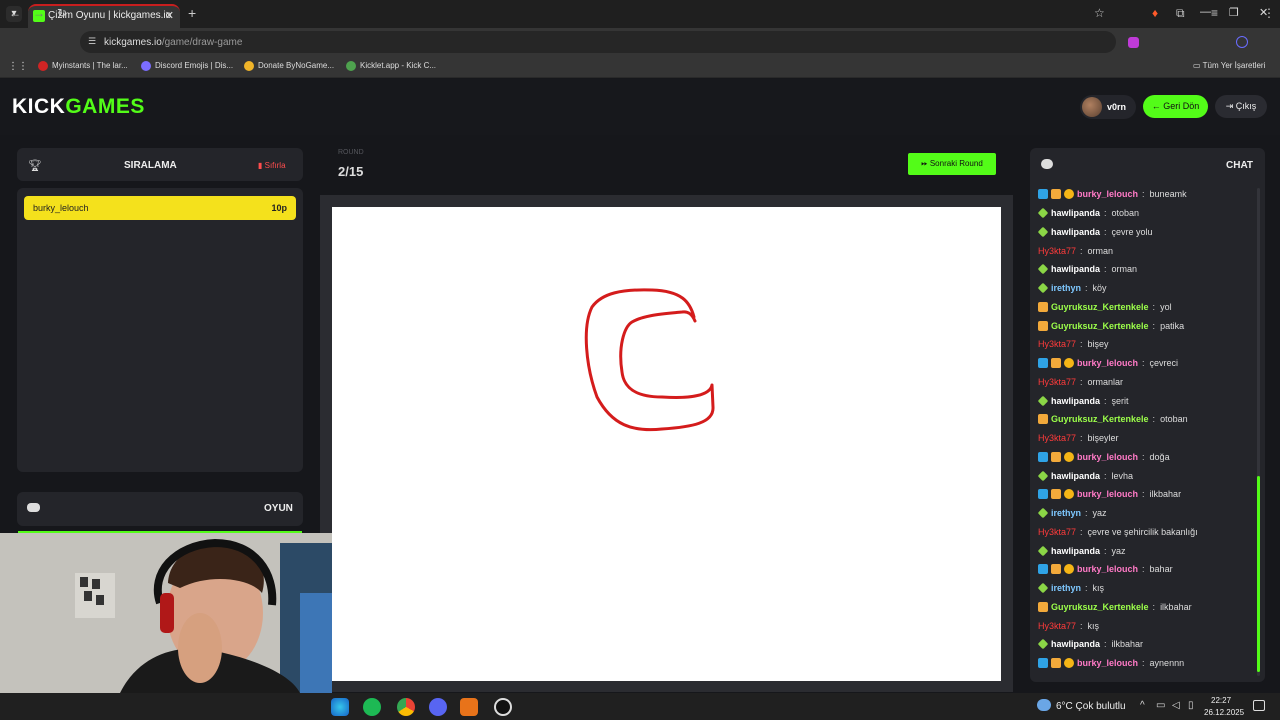 Image resolution: width=1280 pixels, height=720 pixels. I want to click on all-bookmarks-folder: ▭ Tüm Yer İşaretleri, so click(1229, 65).